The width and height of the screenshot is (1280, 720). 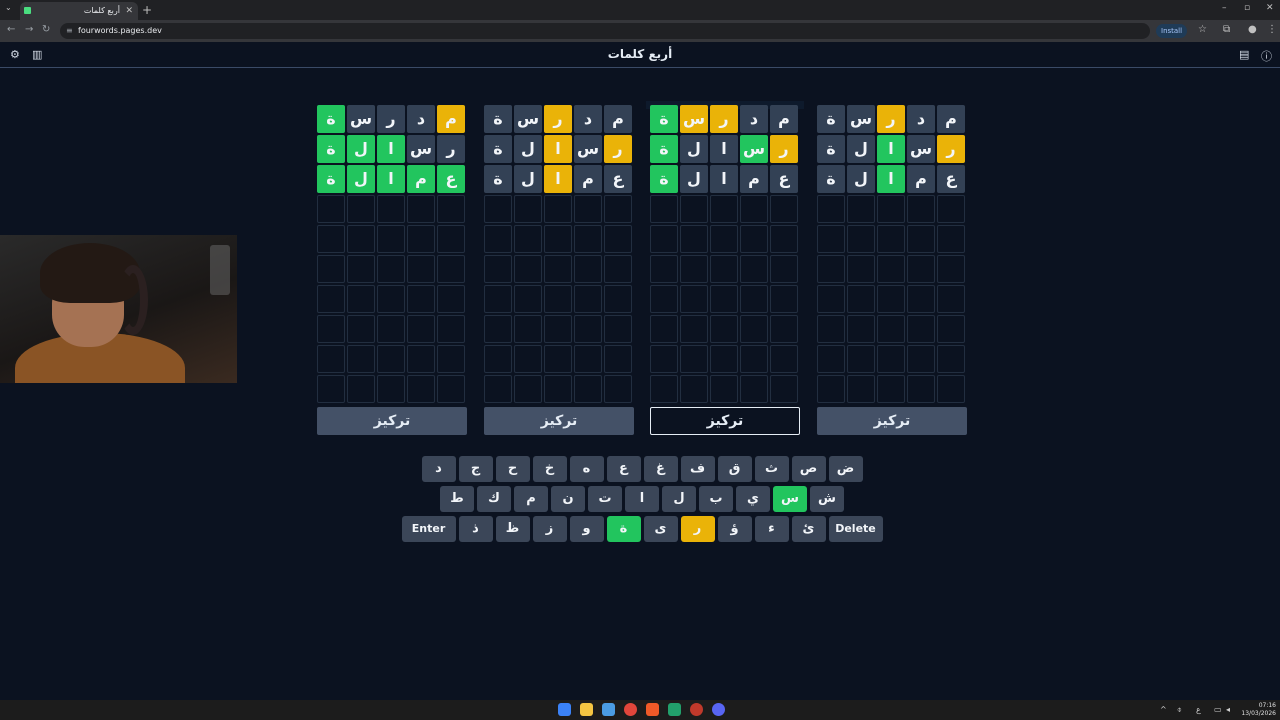 What do you see at coordinates (133, 300) in the screenshot?
I see `headphones` at bounding box center [133, 300].